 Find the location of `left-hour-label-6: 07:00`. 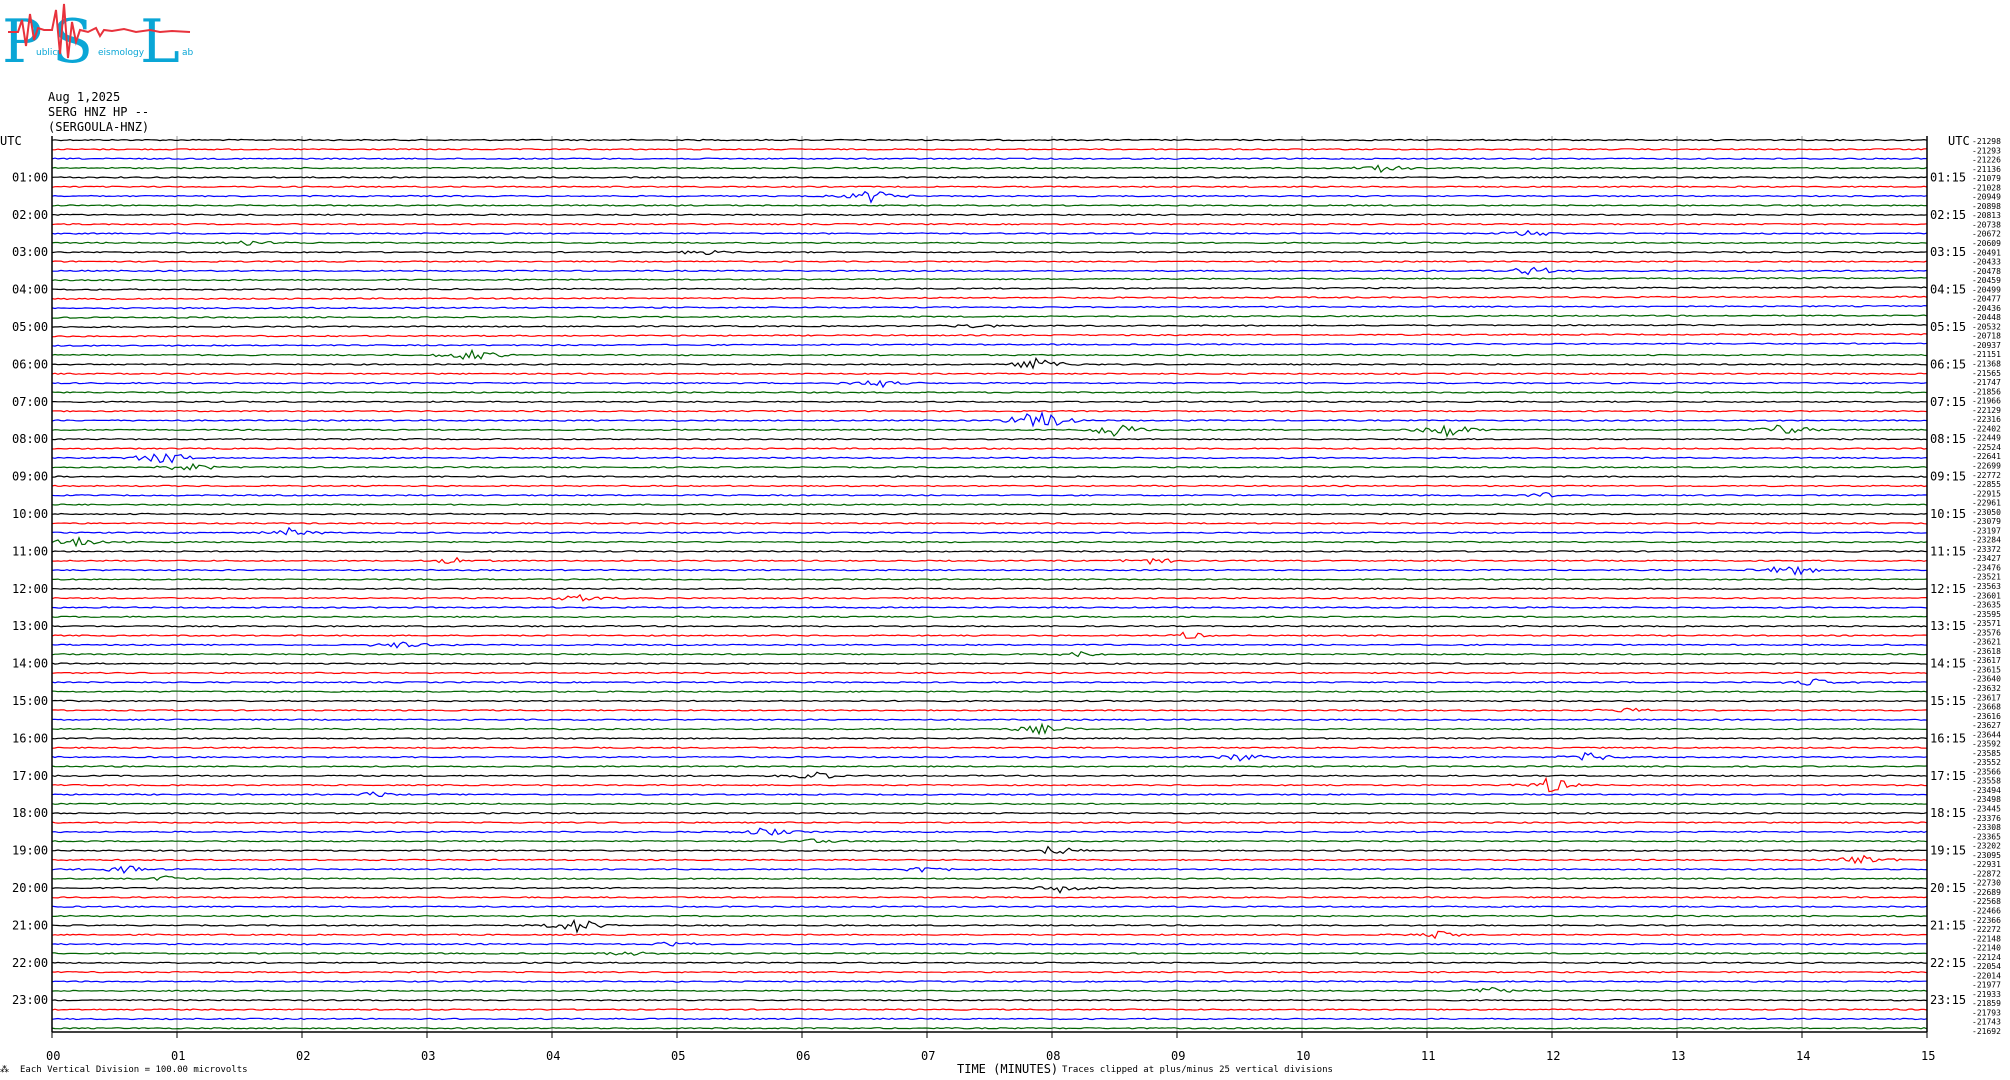

left-hour-label-6: 07:00 is located at coordinates (30, 402).